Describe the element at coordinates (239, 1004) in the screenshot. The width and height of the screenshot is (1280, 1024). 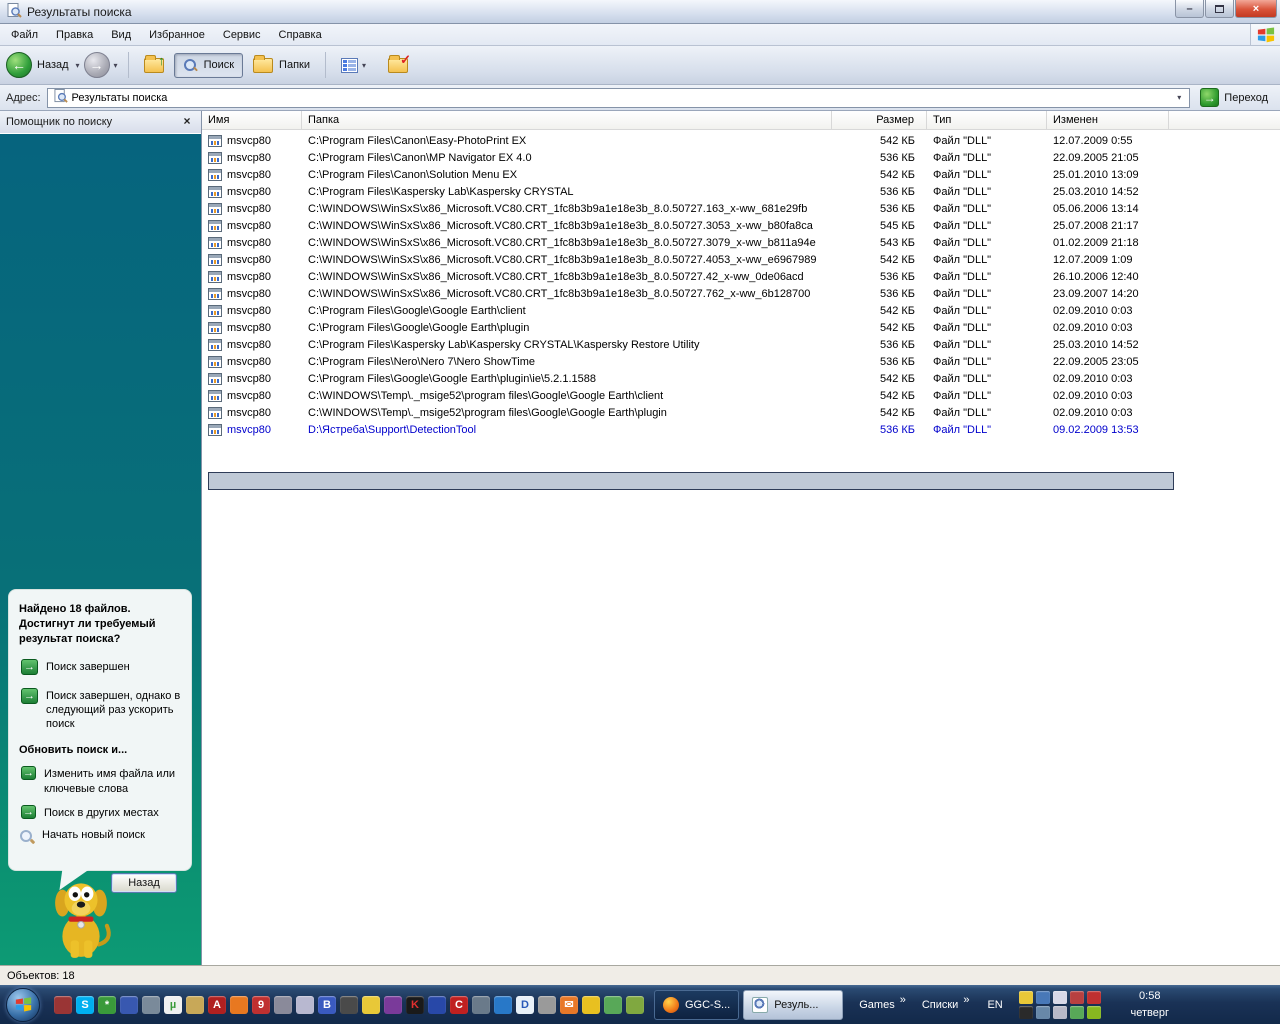
I see `firefox-icon` at that location.